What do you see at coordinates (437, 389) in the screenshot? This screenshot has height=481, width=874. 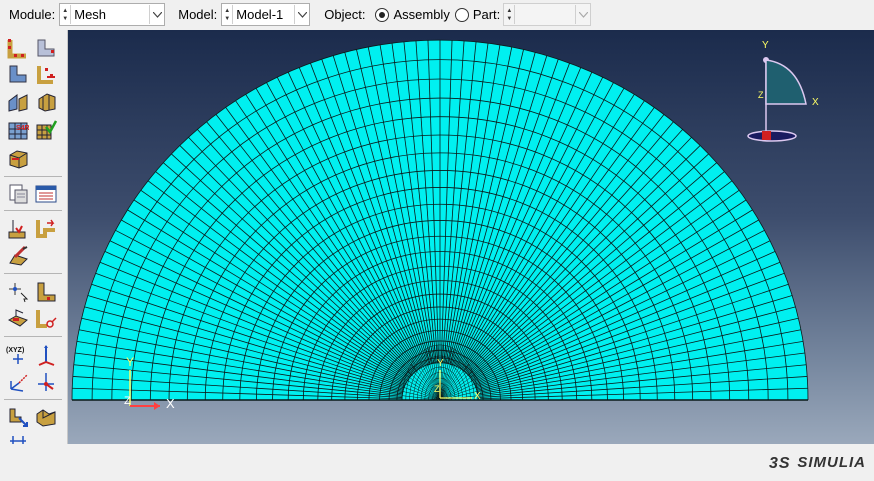 I see `local-z-label: Z` at bounding box center [437, 389].